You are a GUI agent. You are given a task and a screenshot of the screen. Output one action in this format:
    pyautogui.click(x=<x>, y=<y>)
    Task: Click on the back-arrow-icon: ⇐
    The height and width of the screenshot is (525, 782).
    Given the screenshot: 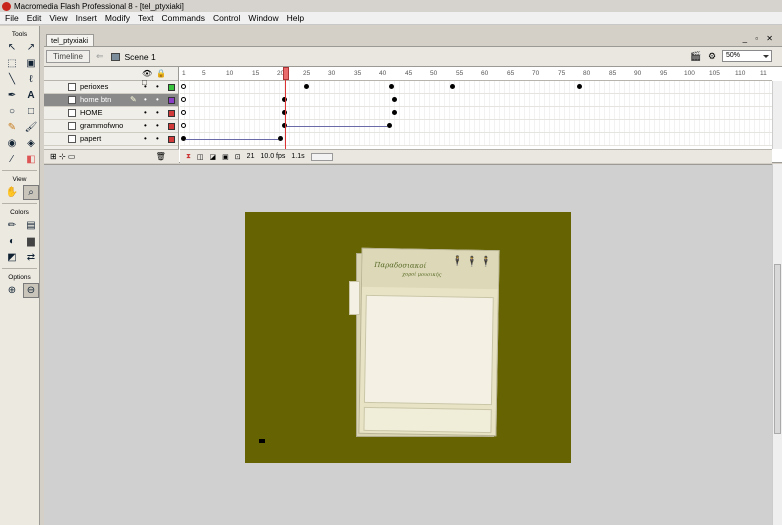 What is the action you would take?
    pyautogui.click(x=100, y=56)
    